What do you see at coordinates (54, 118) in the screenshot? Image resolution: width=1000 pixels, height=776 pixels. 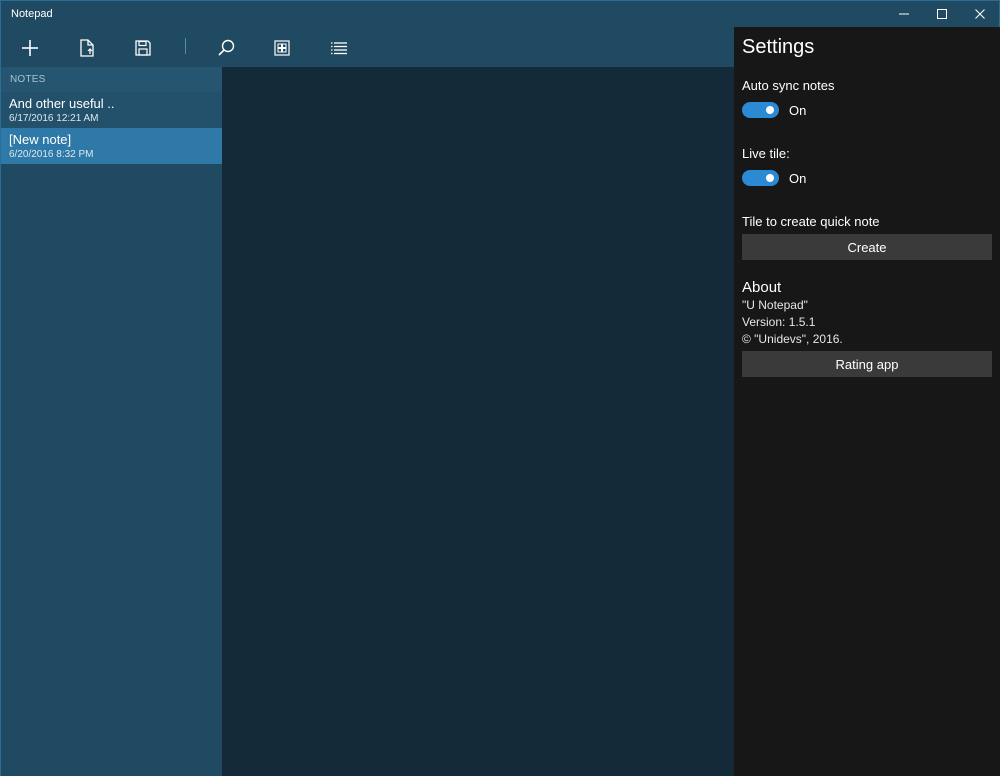 I see `note-date: 6/17/2016 12:21 AM` at bounding box center [54, 118].